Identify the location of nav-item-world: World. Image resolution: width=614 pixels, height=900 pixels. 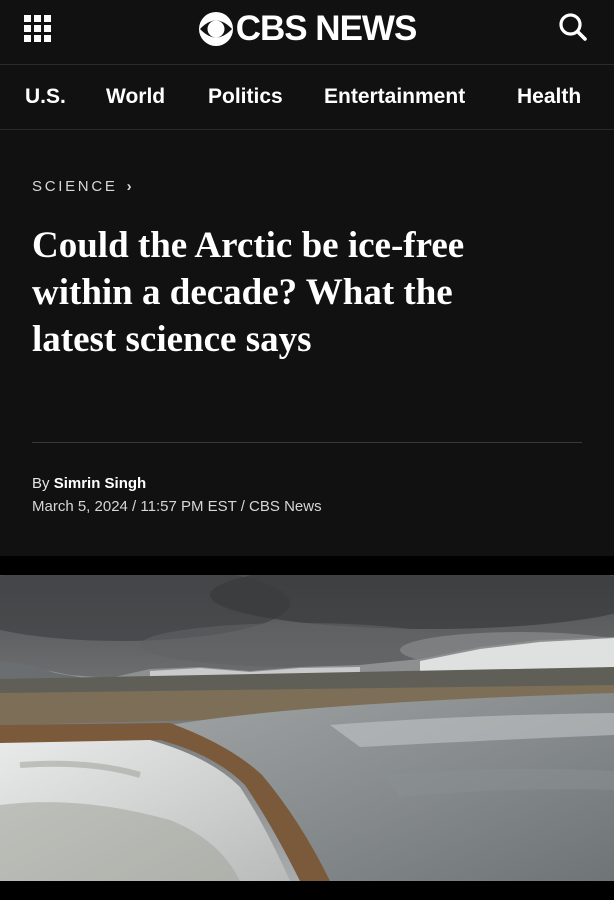
(135, 97).